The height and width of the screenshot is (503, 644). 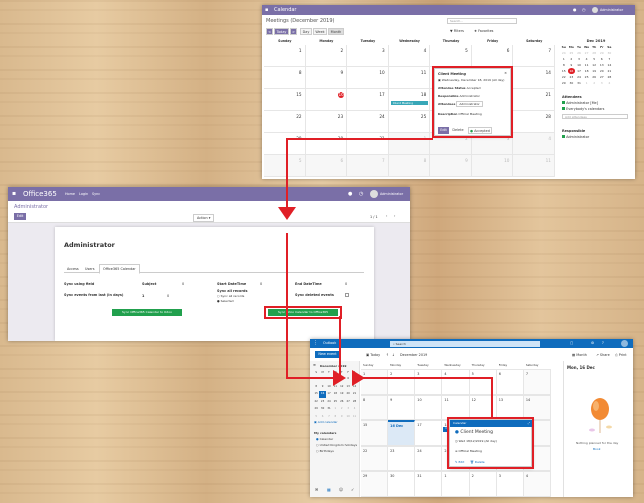 I want to click on print-button: ⎙ Print, so click(x=621, y=355).